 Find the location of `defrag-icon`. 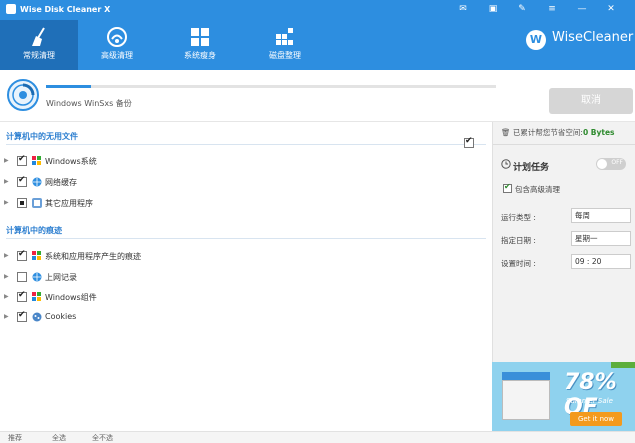

defrag-icon is located at coordinates (284, 36).